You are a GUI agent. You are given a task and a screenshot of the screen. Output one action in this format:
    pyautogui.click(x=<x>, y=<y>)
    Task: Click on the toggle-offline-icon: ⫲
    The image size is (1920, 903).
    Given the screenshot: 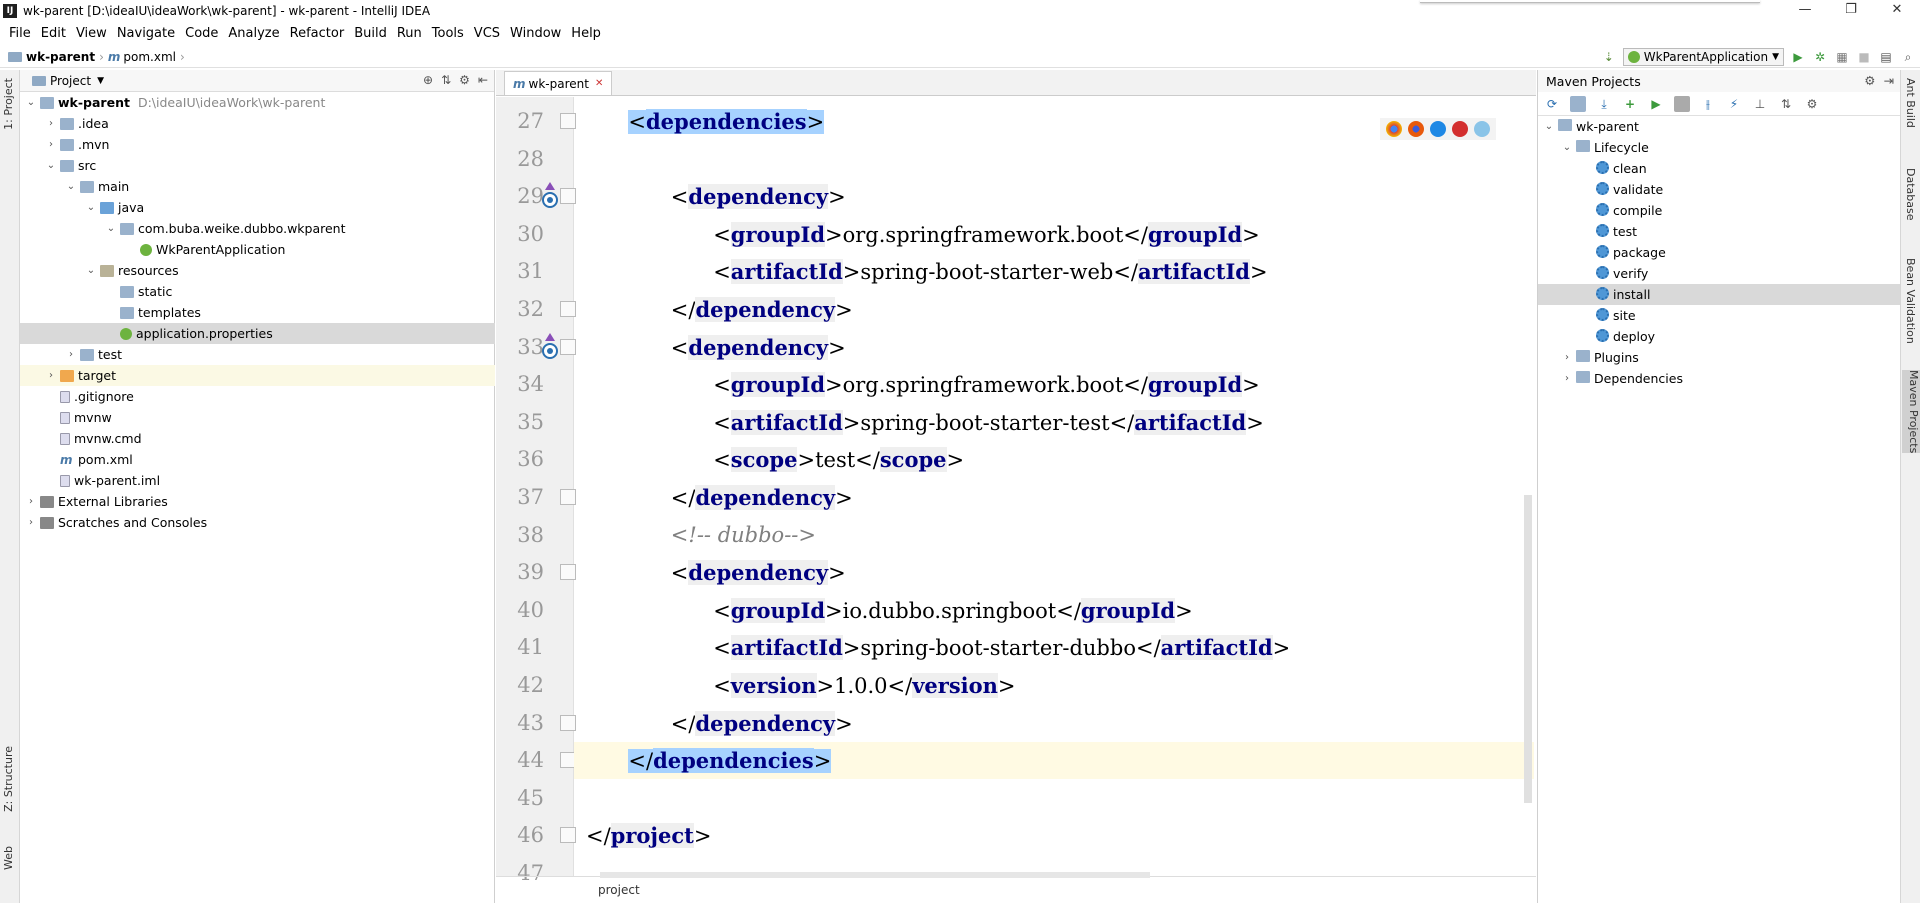 What is the action you would take?
    pyautogui.click(x=1708, y=104)
    